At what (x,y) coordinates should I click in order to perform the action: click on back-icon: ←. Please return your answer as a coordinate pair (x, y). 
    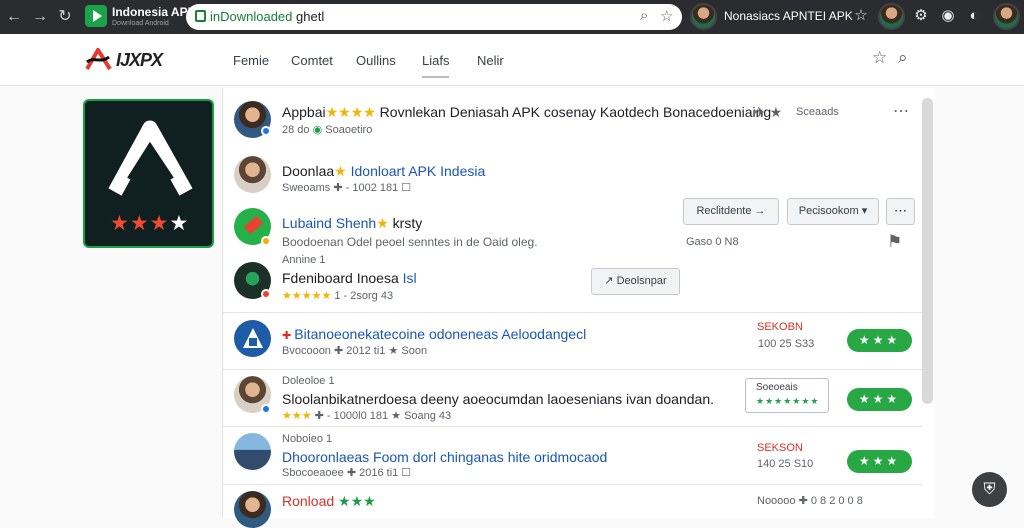
    Looking at the image, I should click on (14, 17).